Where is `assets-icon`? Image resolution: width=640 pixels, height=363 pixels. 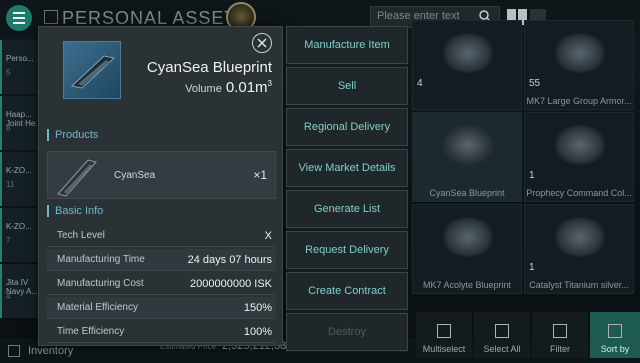
assets-icon is located at coordinates (51, 17).